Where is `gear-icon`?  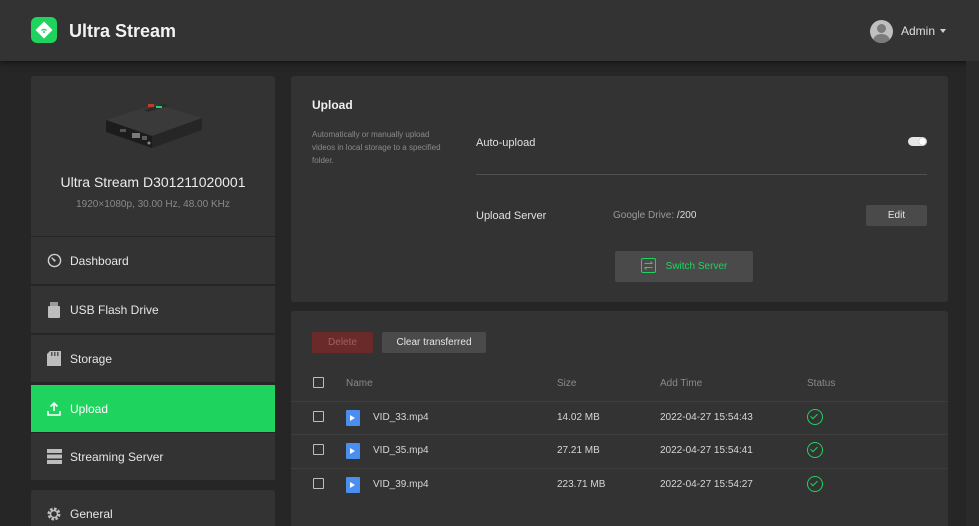
gear-icon is located at coordinates (54, 514).